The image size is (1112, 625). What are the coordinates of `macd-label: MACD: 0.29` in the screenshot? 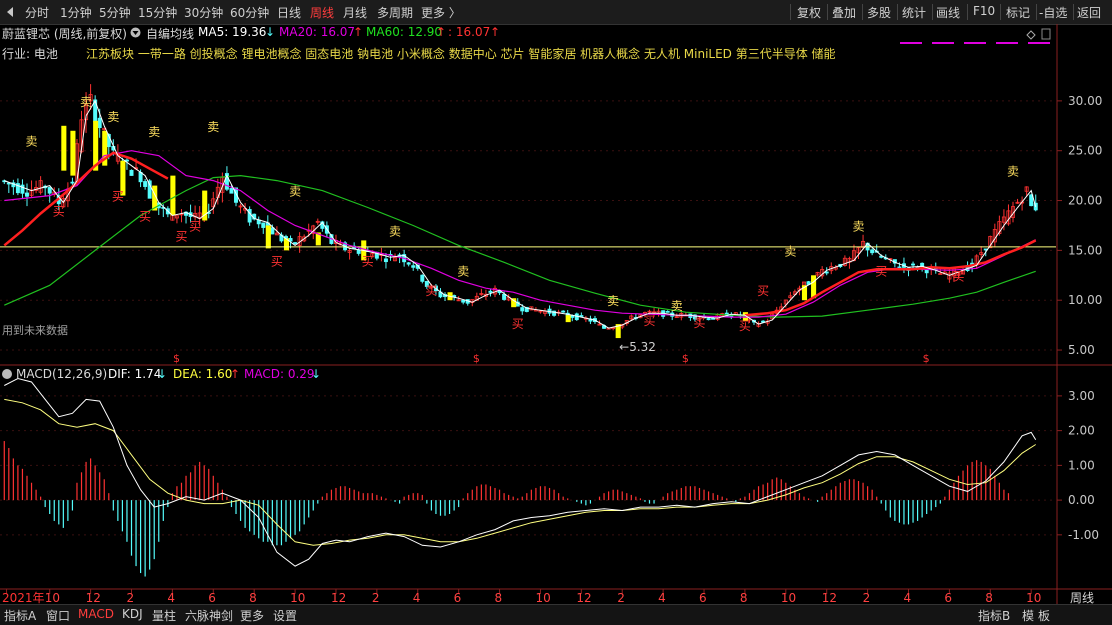 It's located at (279, 374).